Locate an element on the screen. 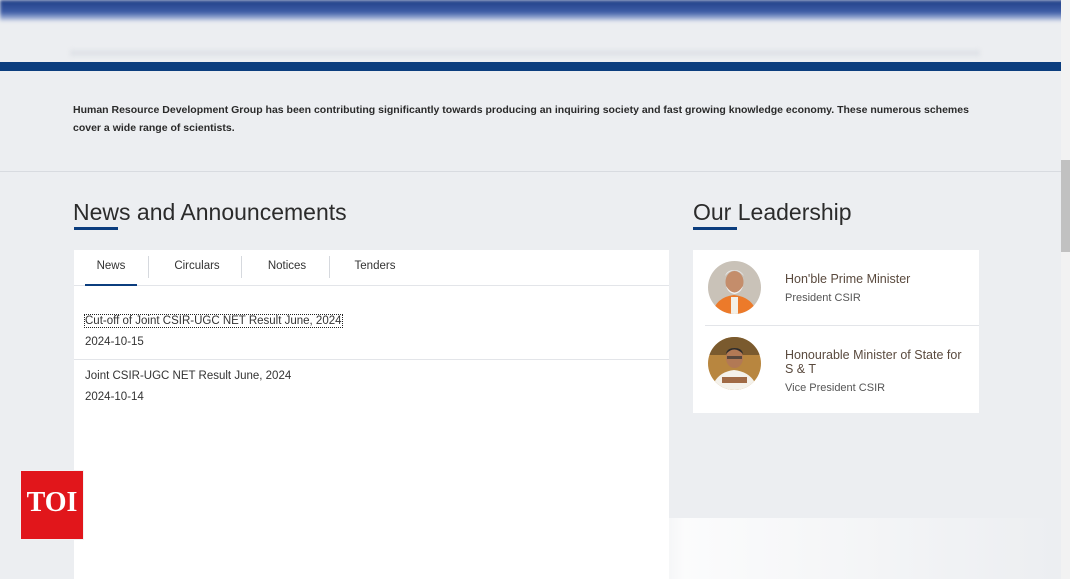 This screenshot has height=579, width=1070. bottom-fade-overlay is located at coordinates (565, 548).